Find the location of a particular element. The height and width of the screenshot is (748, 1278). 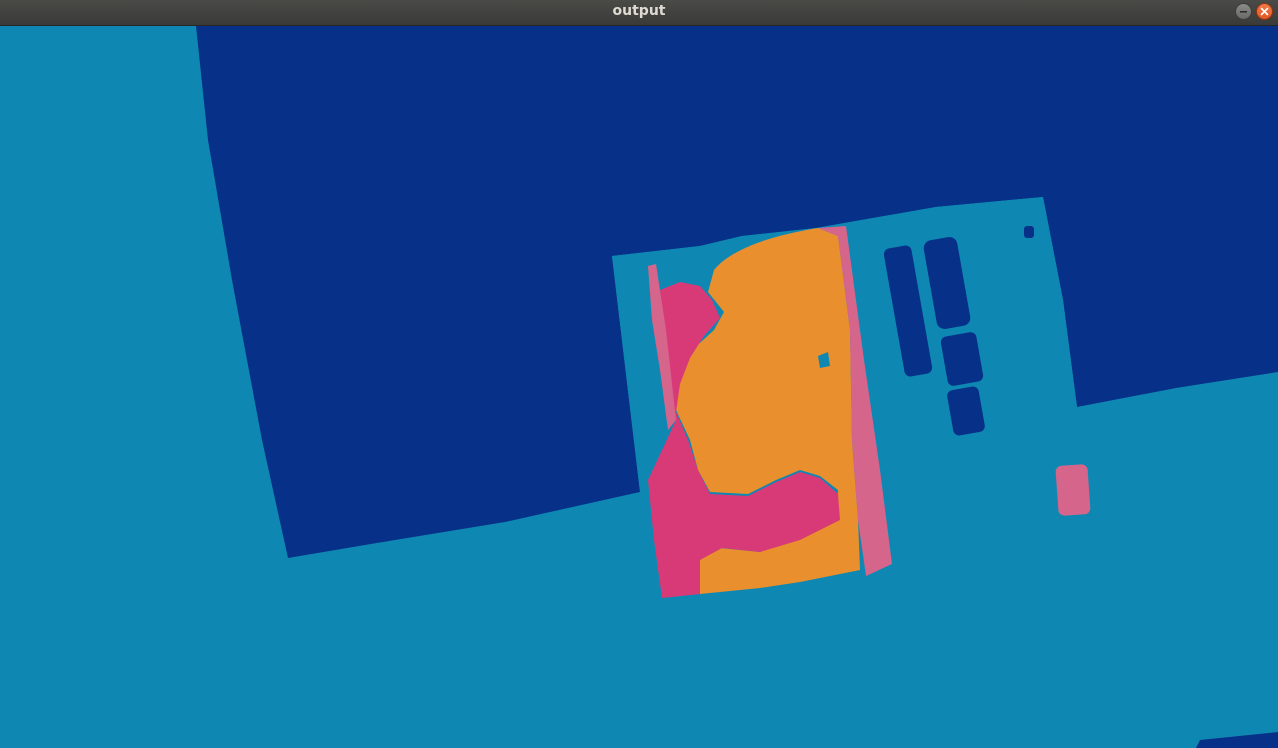

minimize-button is located at coordinates (1243, 11).